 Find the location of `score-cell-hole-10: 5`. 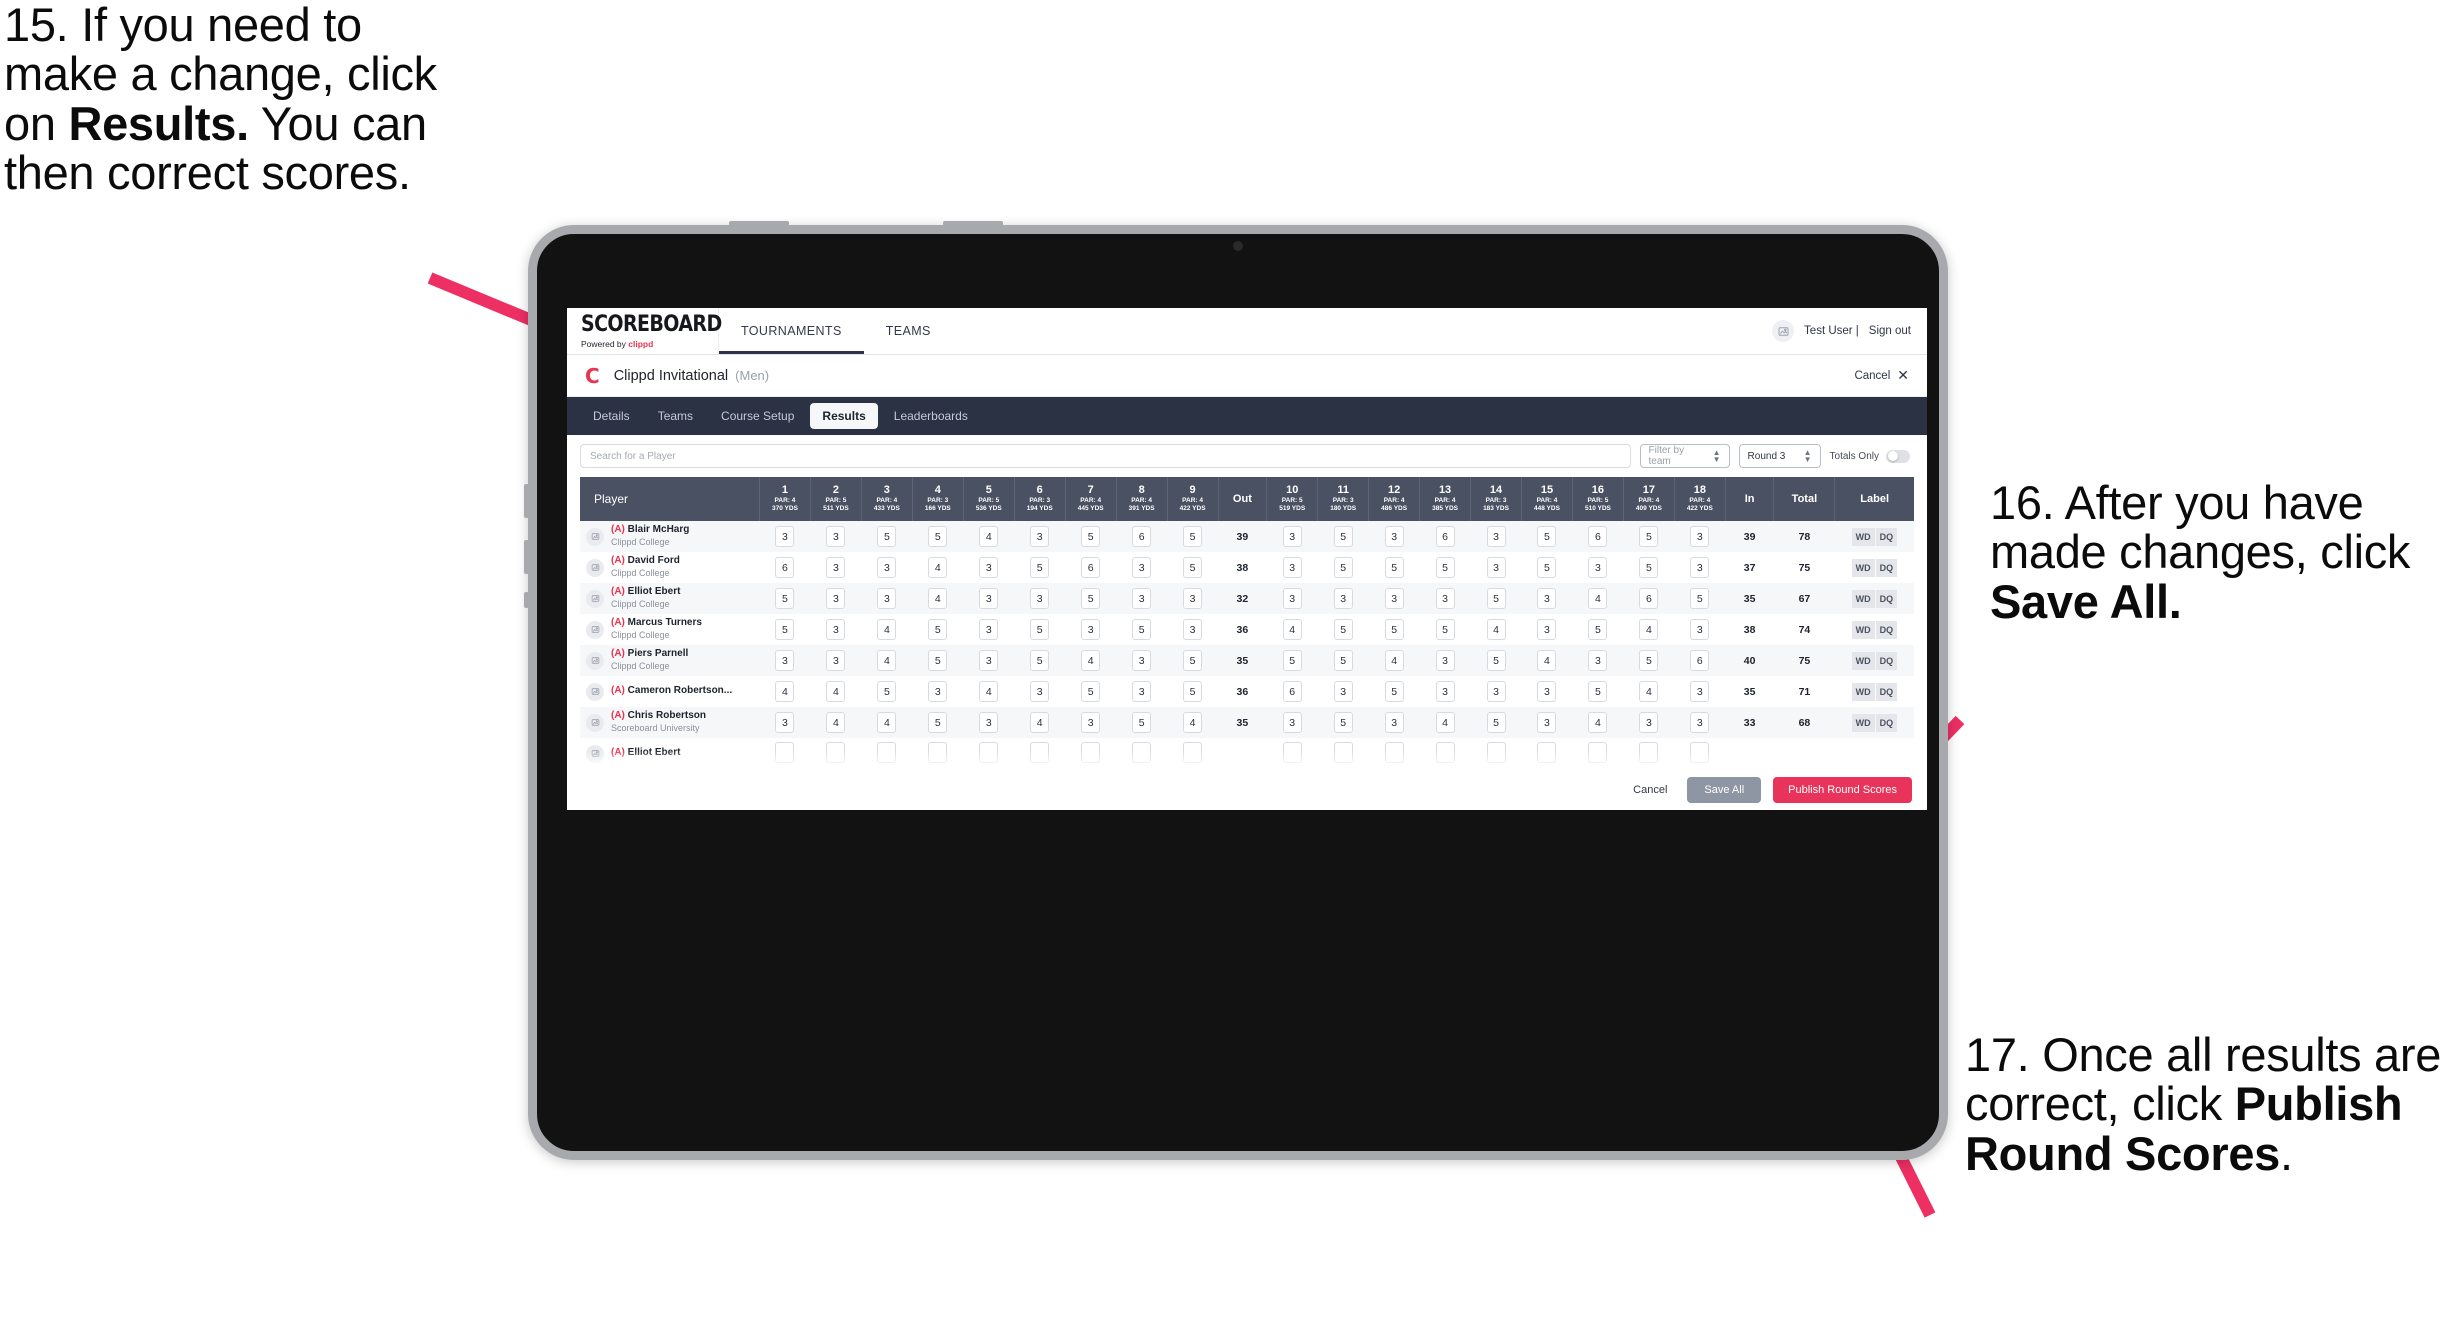

score-cell-hole-10: 5 is located at coordinates (1292, 660).